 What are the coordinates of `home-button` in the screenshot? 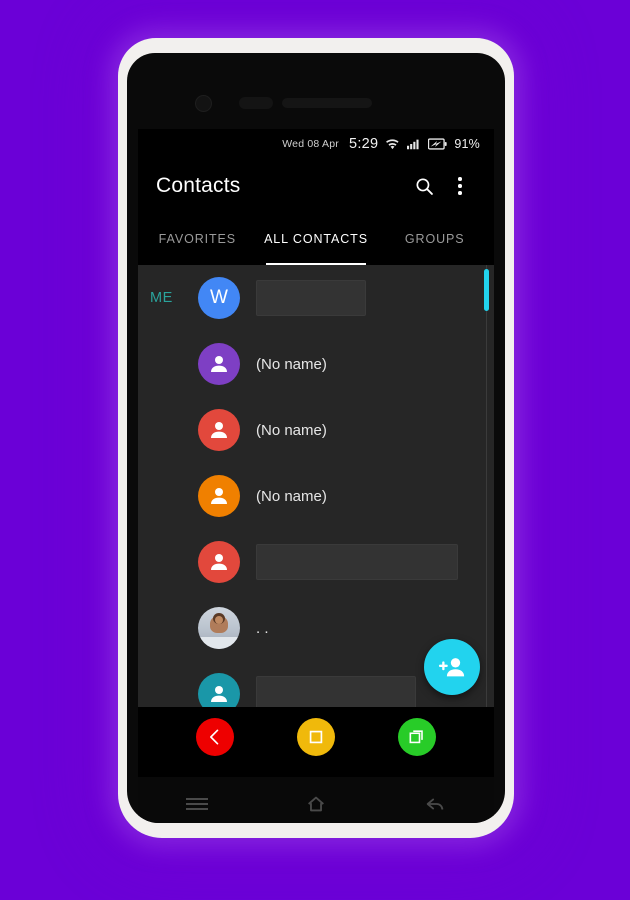 It's located at (315, 737).